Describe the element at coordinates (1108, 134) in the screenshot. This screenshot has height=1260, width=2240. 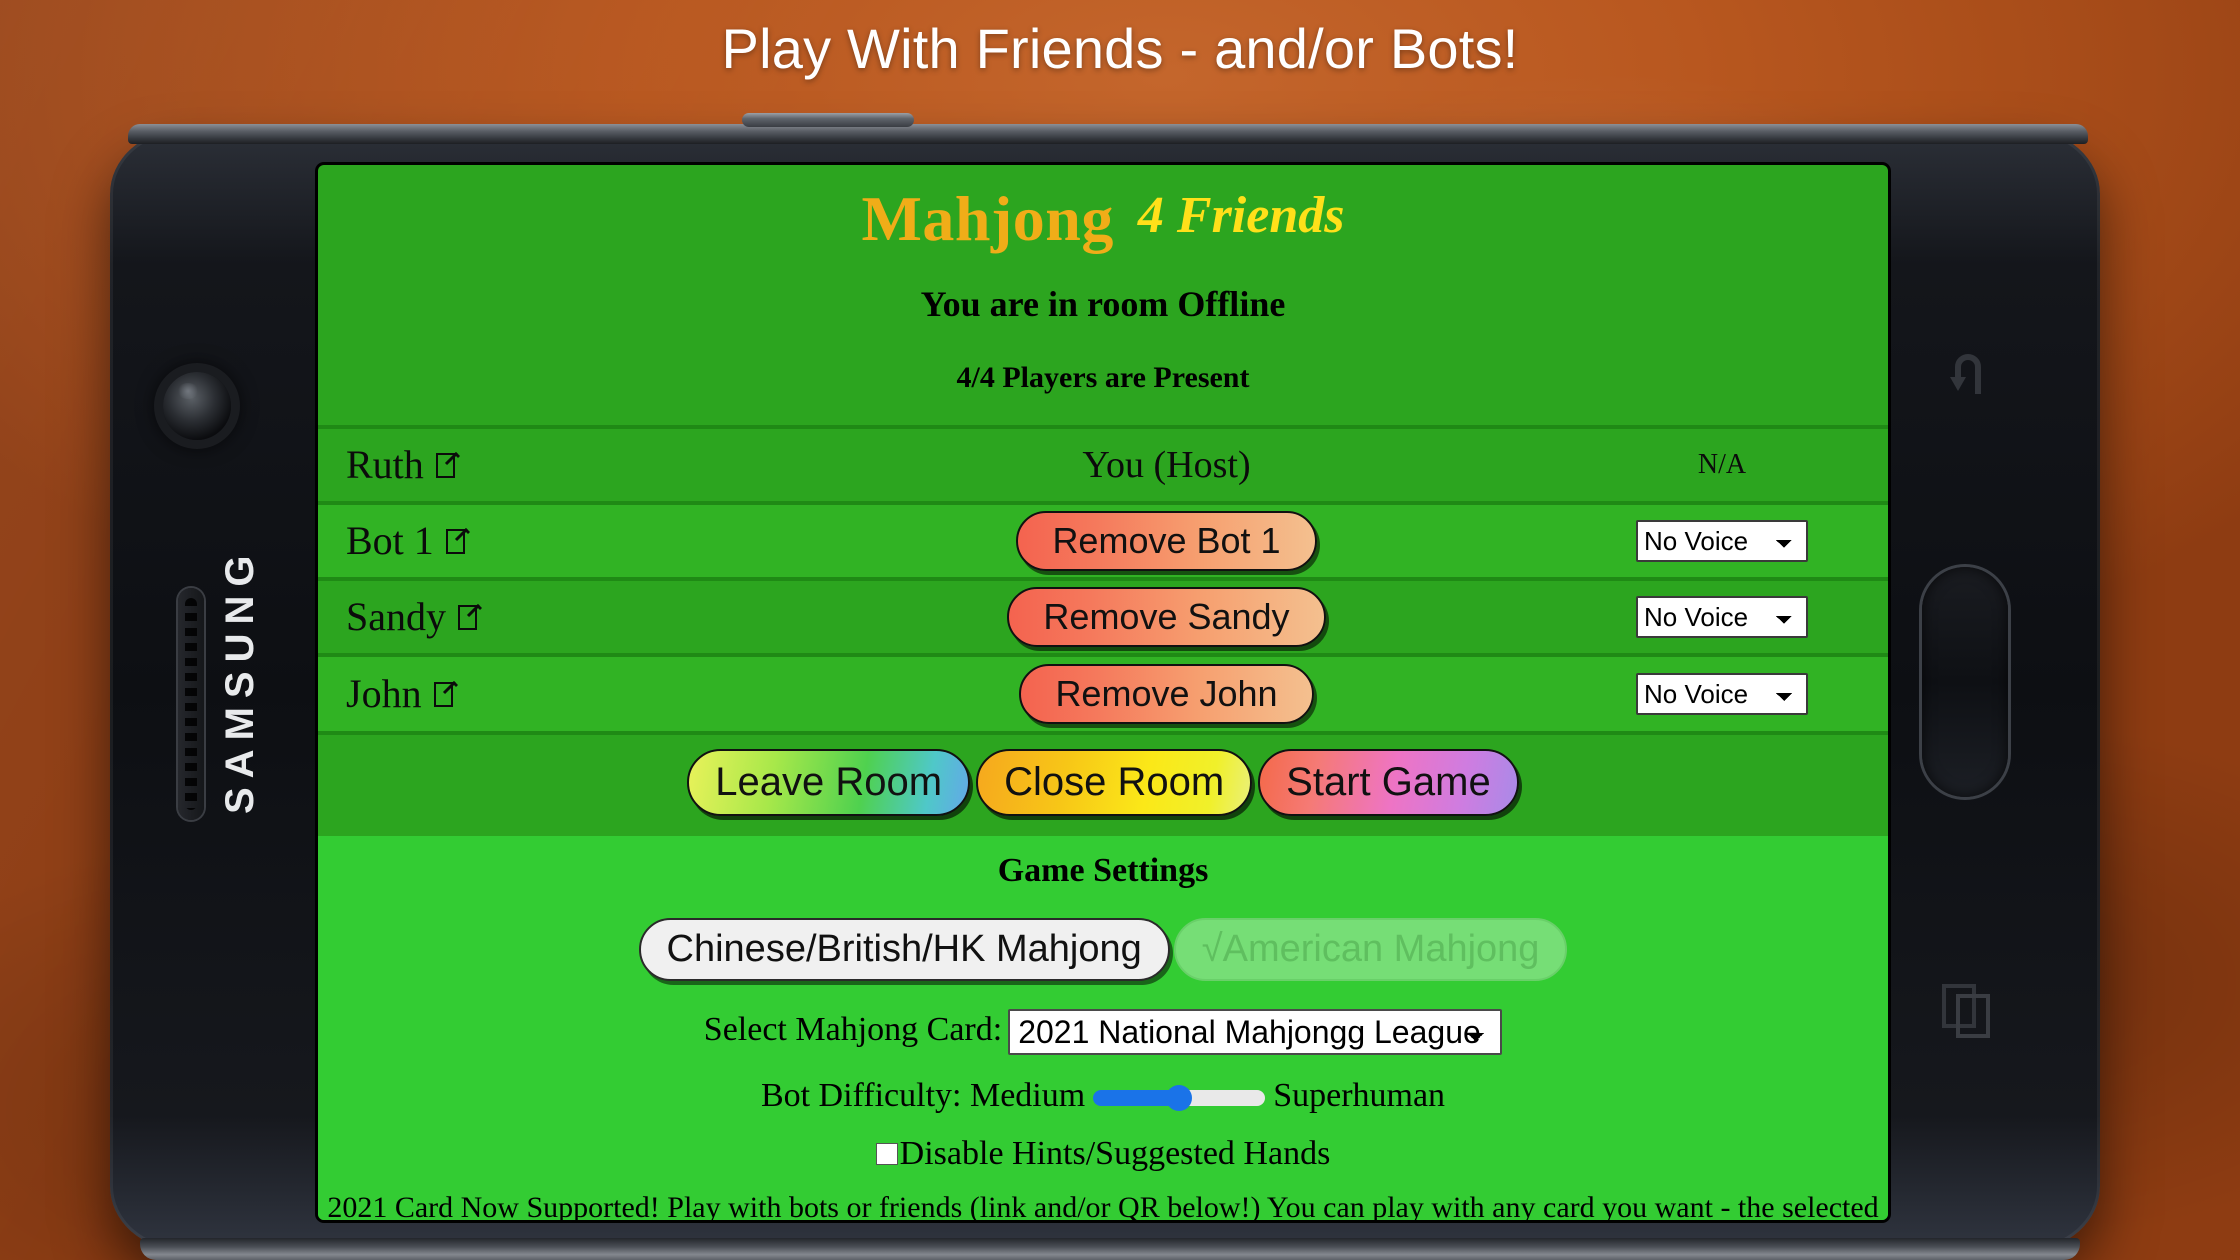
I see `phone-top-edge` at that location.